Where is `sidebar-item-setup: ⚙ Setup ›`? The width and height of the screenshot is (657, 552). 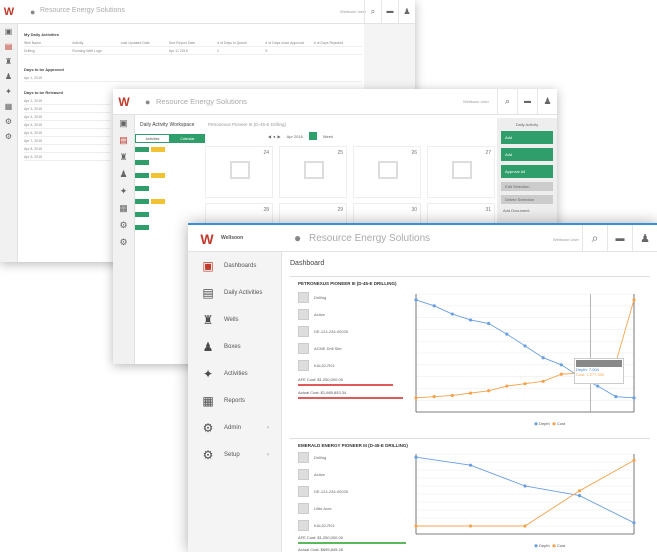
sidebar-item-setup: ⚙ Setup › is located at coordinates (234, 454).